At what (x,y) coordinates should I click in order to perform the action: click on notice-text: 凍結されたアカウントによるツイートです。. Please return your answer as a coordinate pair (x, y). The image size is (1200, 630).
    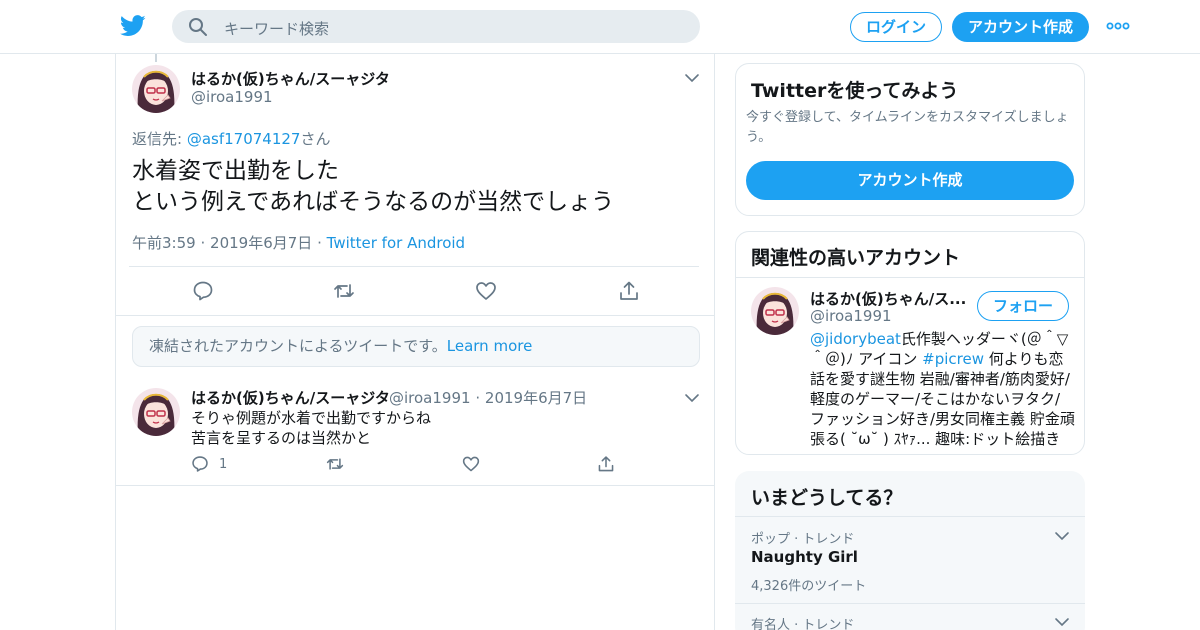
    Looking at the image, I should click on (298, 346).